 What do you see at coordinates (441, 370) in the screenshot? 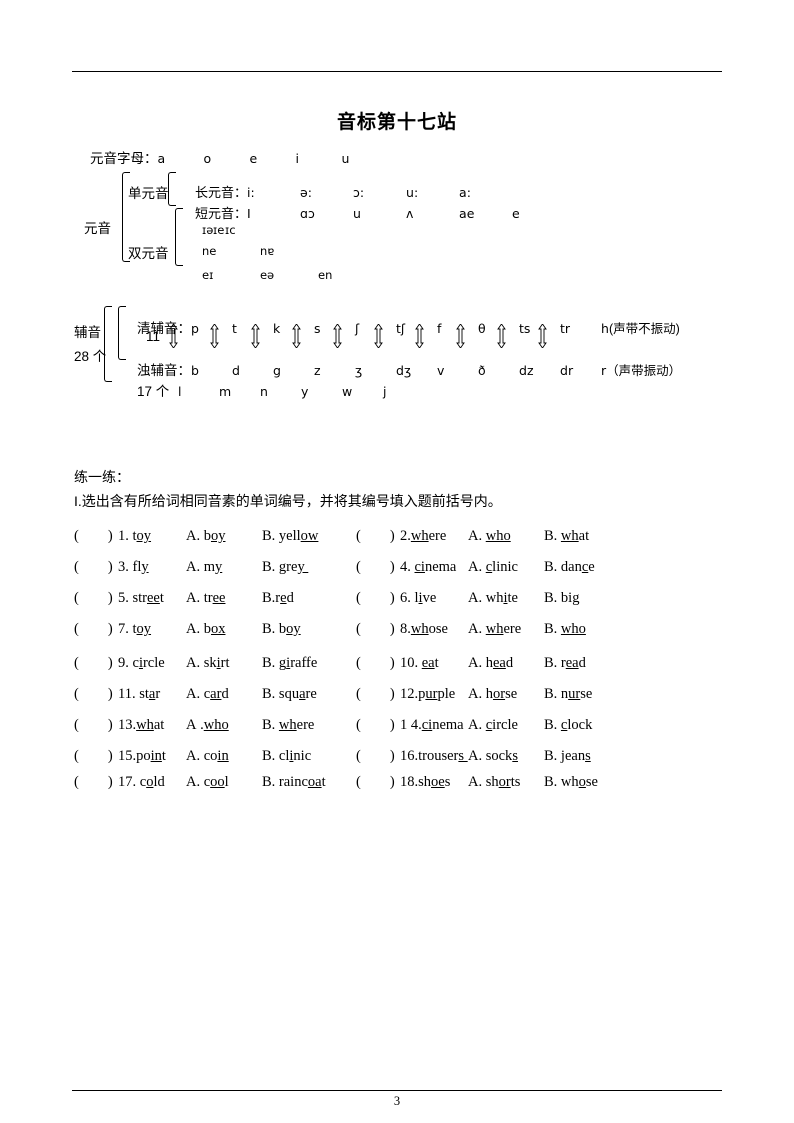
I see `voiced-7: v` at bounding box center [441, 370].